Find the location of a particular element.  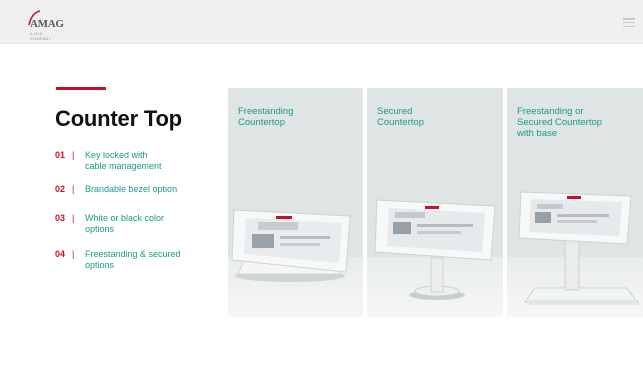

feature-text: White or black color options is located at coordinates (125, 223).